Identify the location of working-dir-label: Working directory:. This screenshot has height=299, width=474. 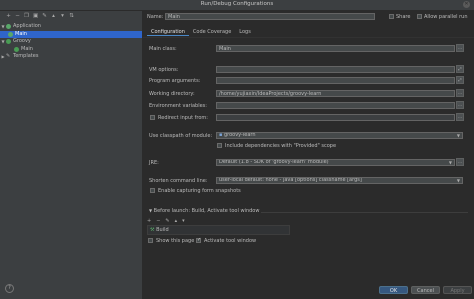
(172, 94).